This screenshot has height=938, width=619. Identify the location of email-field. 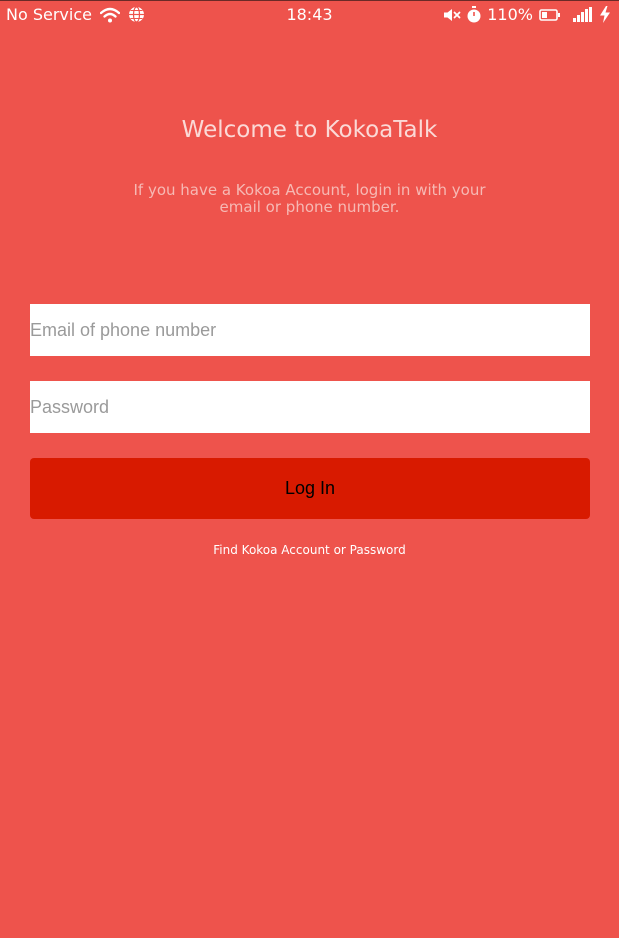
(310, 330).